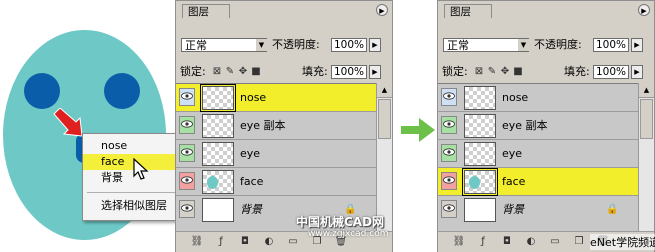 This screenshot has height=252, width=655. What do you see at coordinates (212, 182) in the screenshot?
I see `face-thumbnail-shape` at bounding box center [212, 182].